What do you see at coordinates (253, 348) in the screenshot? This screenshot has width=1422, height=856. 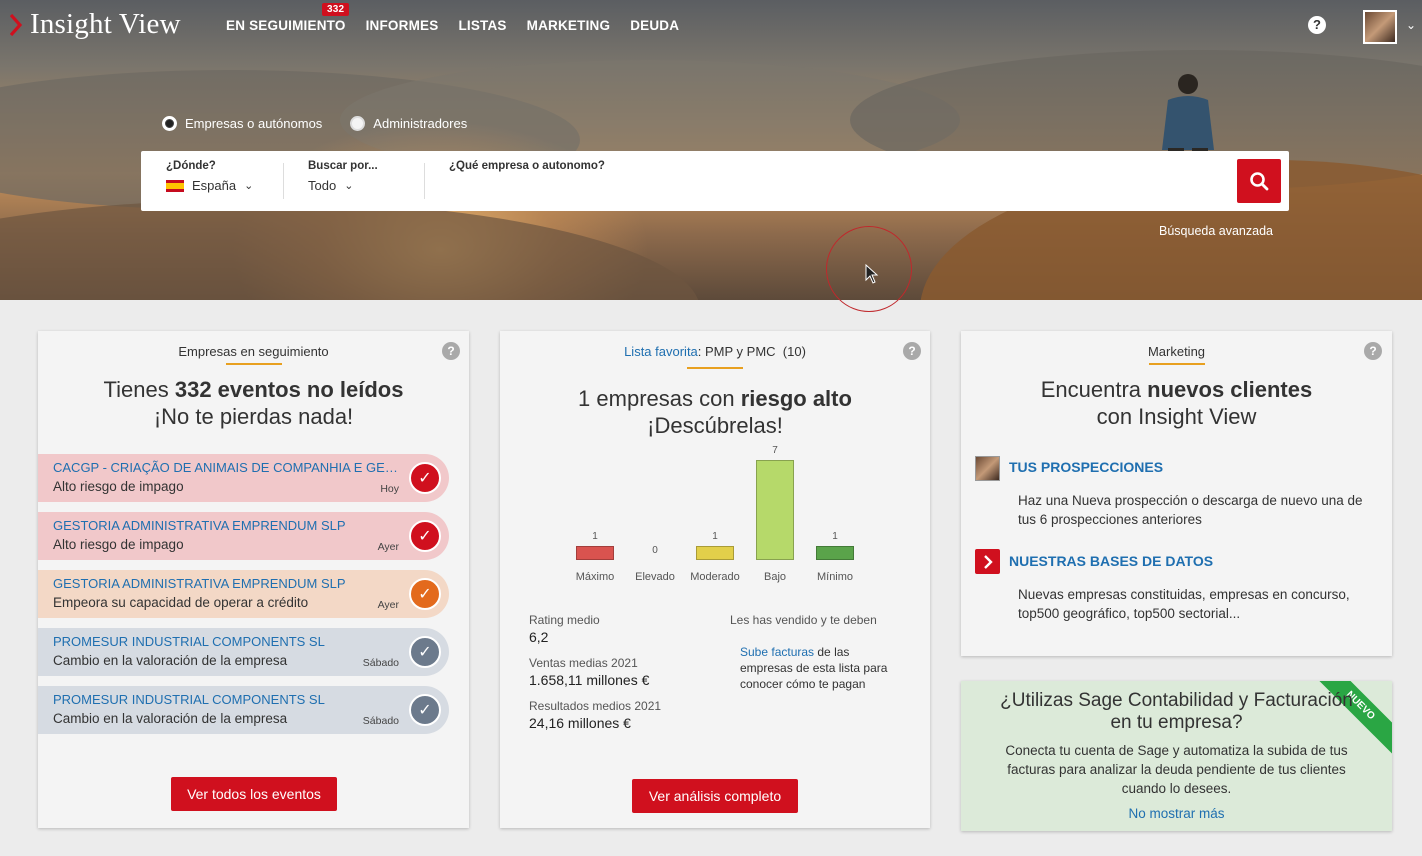 I see `tracking-card-header: Empresas en seguimiento` at bounding box center [253, 348].